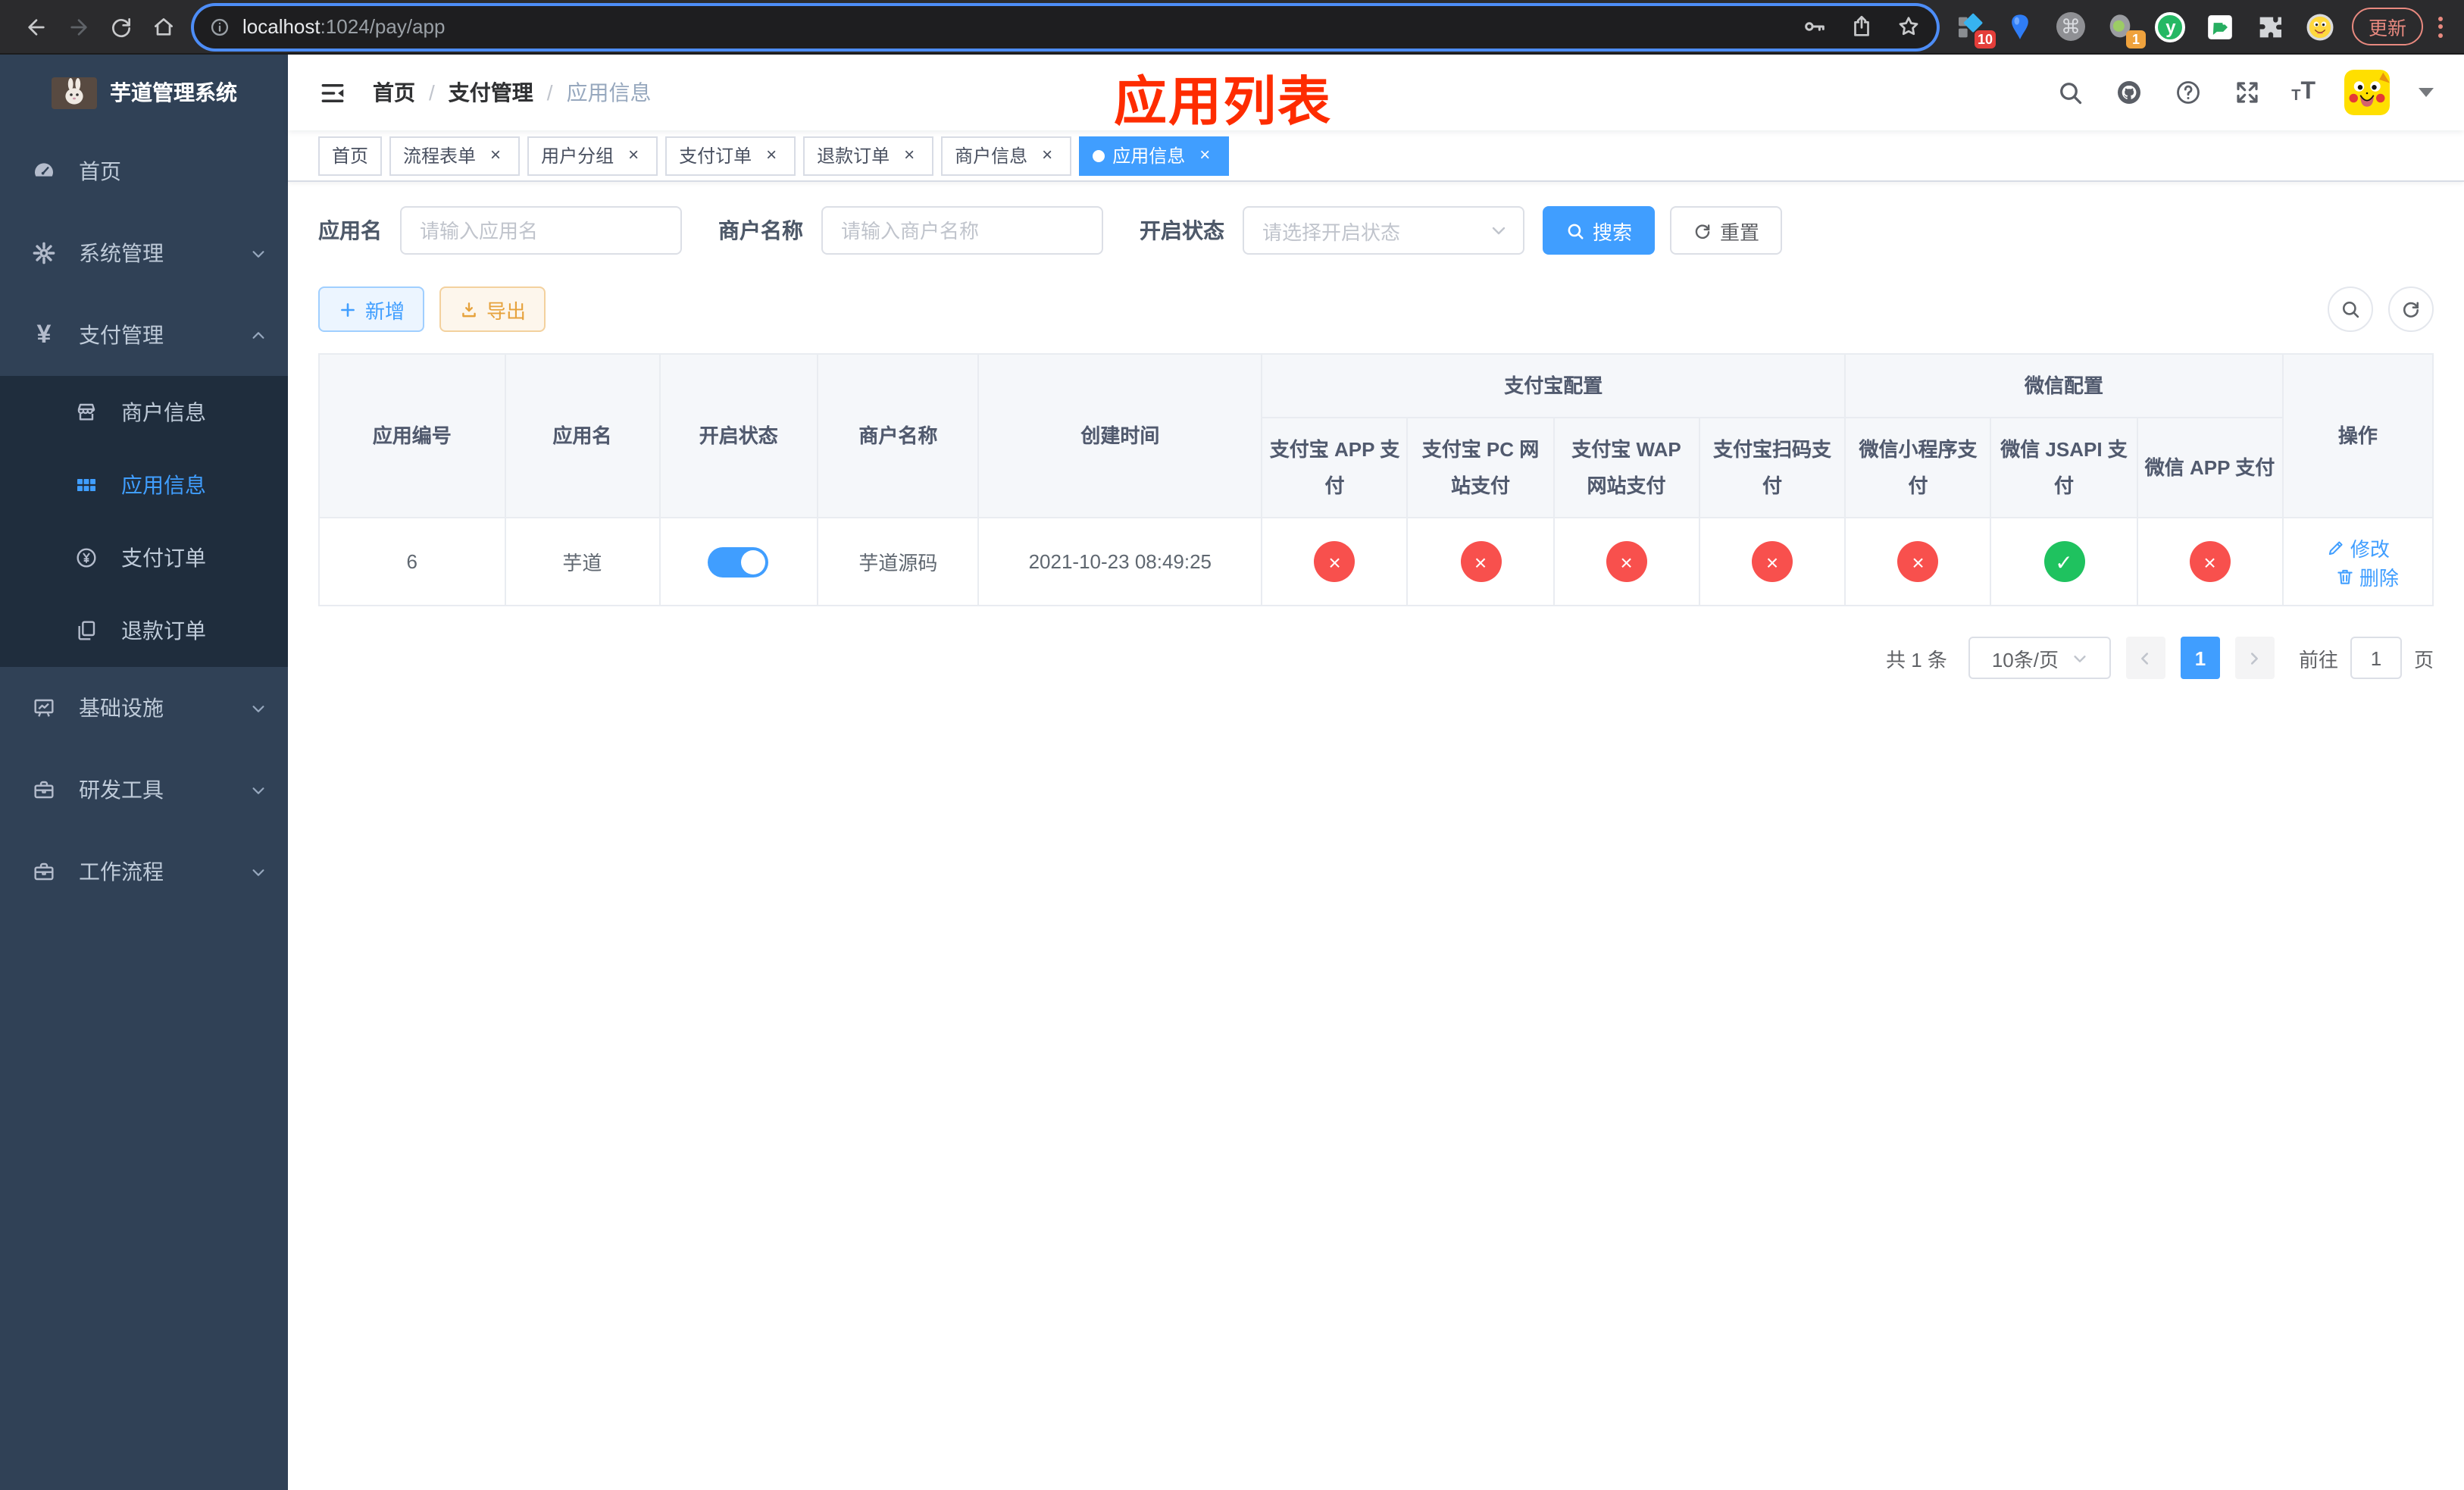 The width and height of the screenshot is (2464, 1490). What do you see at coordinates (2379, 578) in the screenshot?
I see `delete-link-label: 删除` at bounding box center [2379, 578].